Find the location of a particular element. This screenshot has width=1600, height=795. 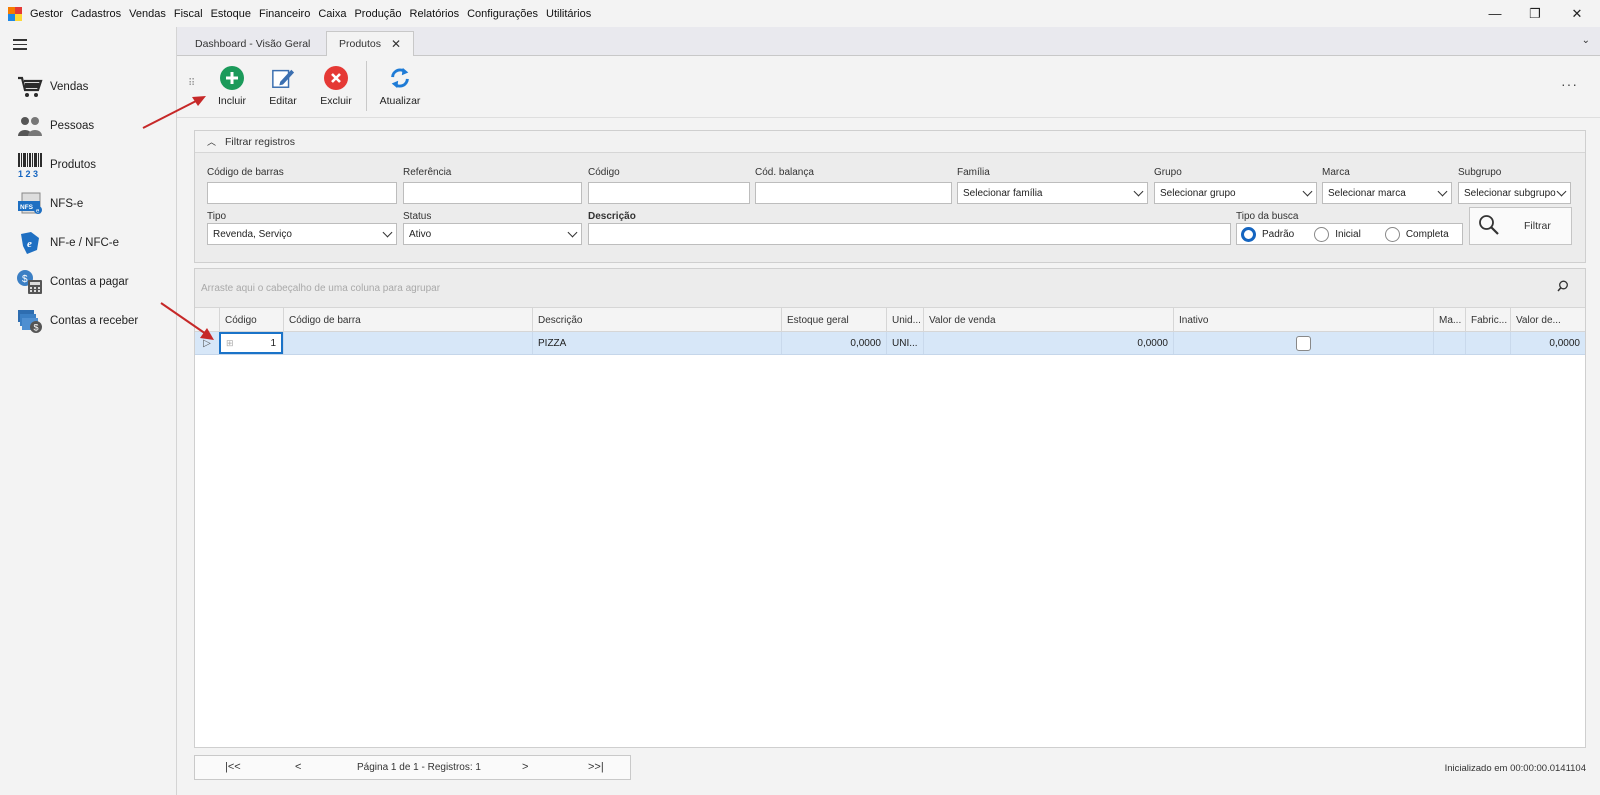

nfe-icon: e is located at coordinates (30, 243).